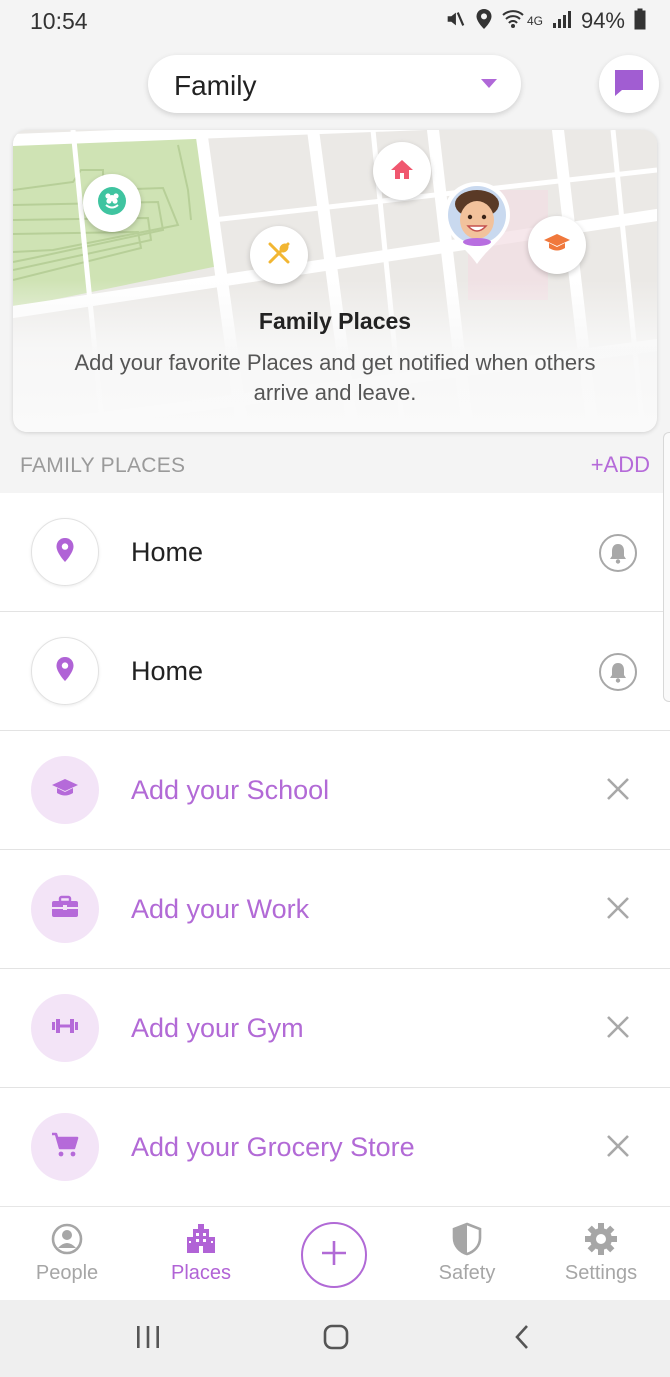  I want to click on recents-icon, so click(148, 1339).